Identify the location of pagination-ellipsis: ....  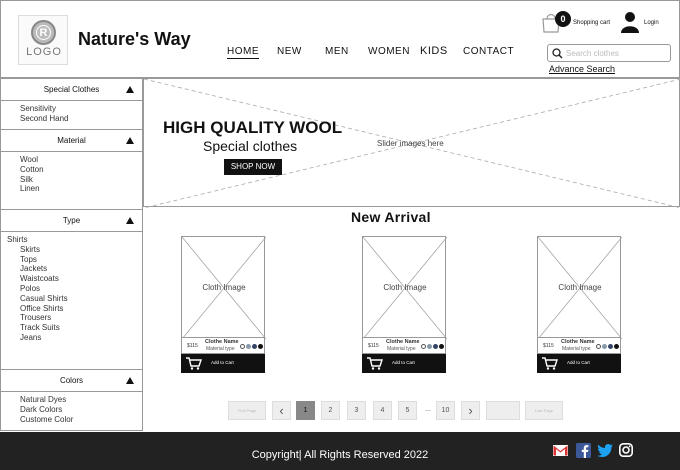
(428, 409).